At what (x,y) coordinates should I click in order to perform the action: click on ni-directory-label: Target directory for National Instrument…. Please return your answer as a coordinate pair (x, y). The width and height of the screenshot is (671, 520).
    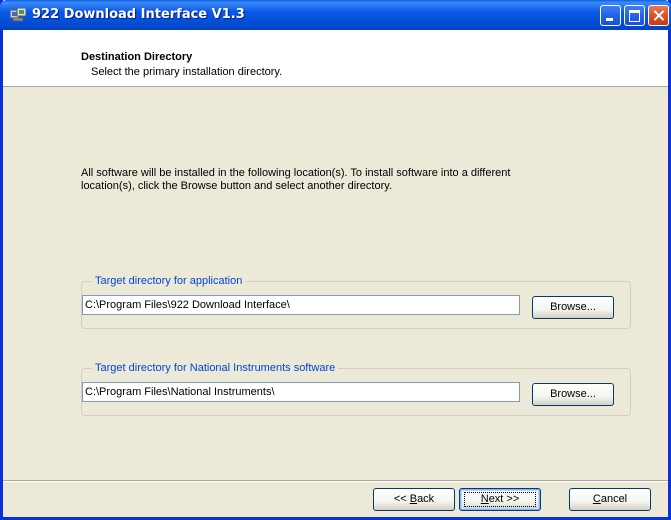
    Looking at the image, I should click on (215, 368).